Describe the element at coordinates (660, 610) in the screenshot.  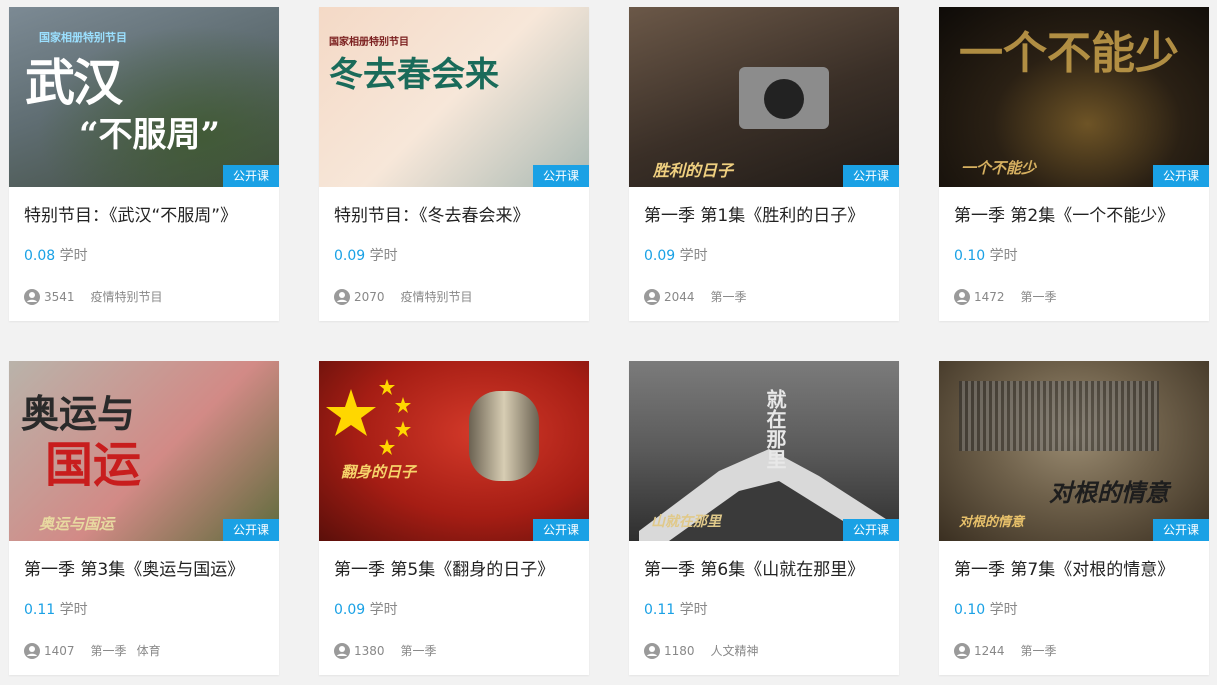
I see `hours-value: 0.11` at that location.